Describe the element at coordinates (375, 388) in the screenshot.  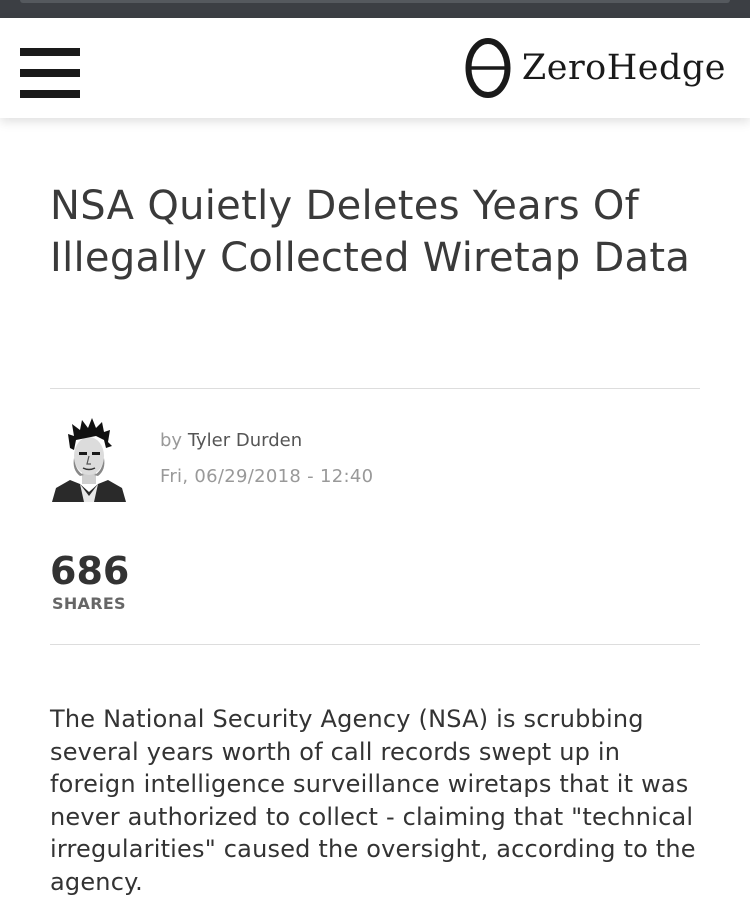
I see `title-divider` at that location.